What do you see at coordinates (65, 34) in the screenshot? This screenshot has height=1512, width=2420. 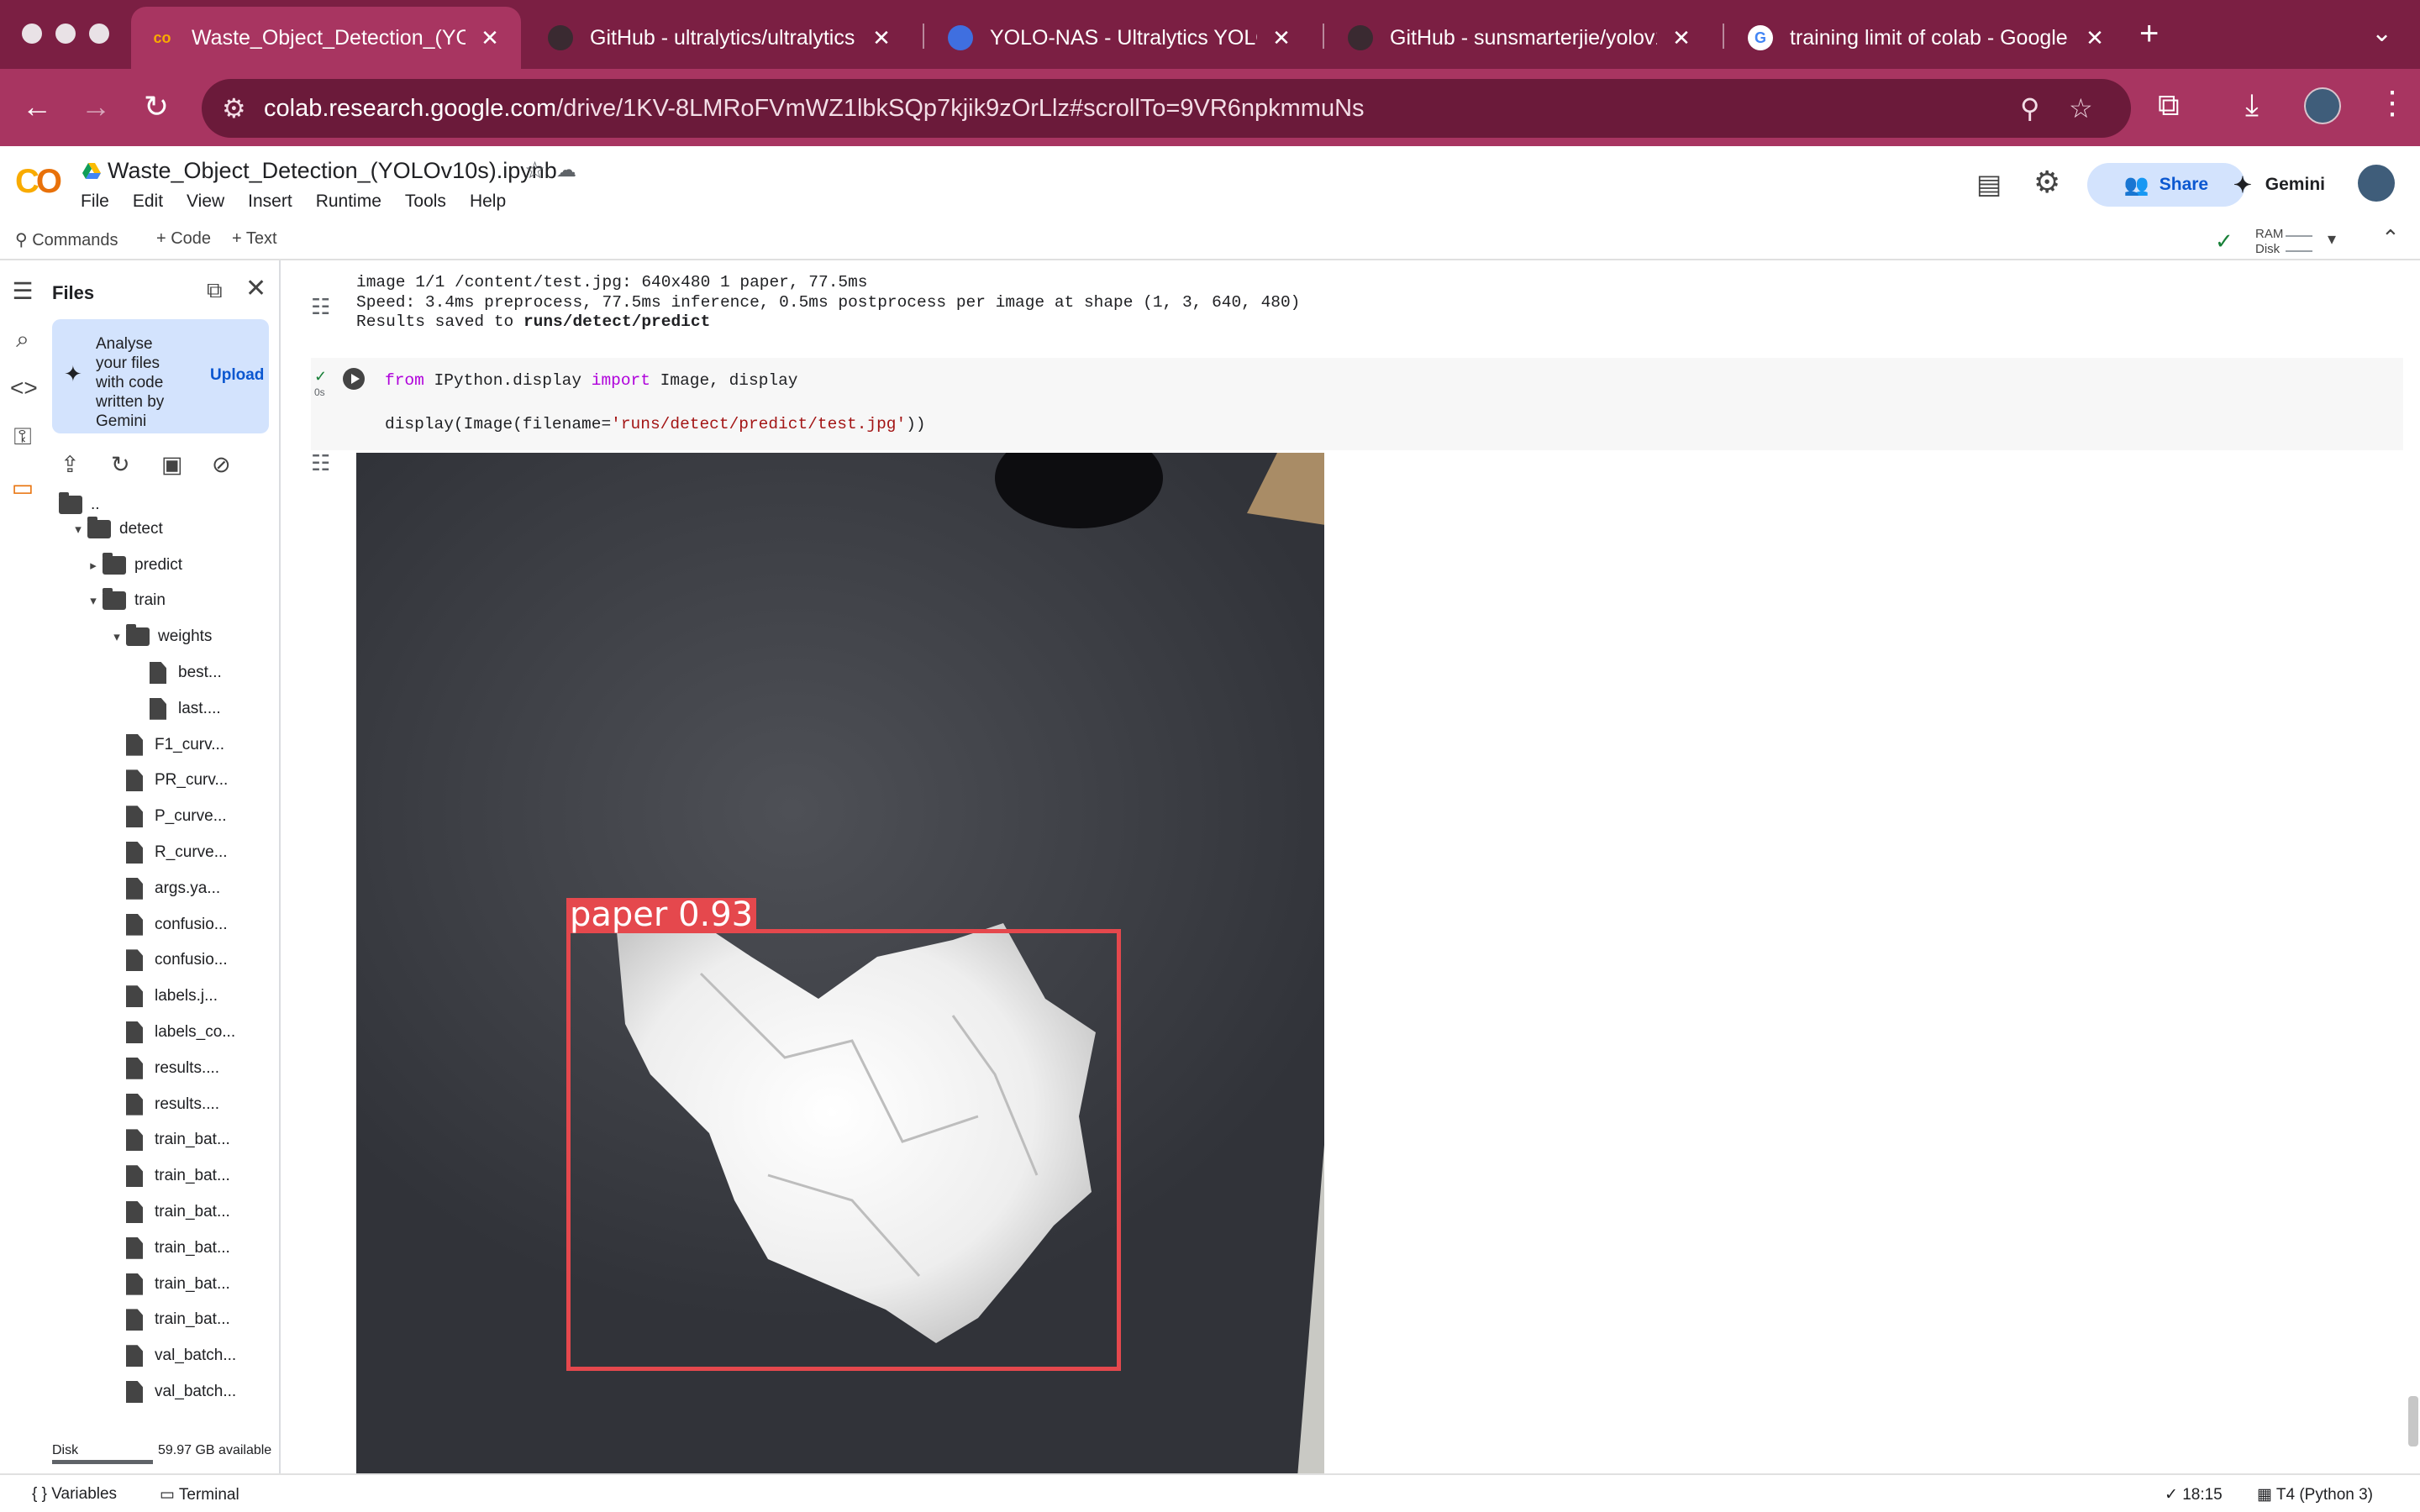 I see `window-minimize-button` at bounding box center [65, 34].